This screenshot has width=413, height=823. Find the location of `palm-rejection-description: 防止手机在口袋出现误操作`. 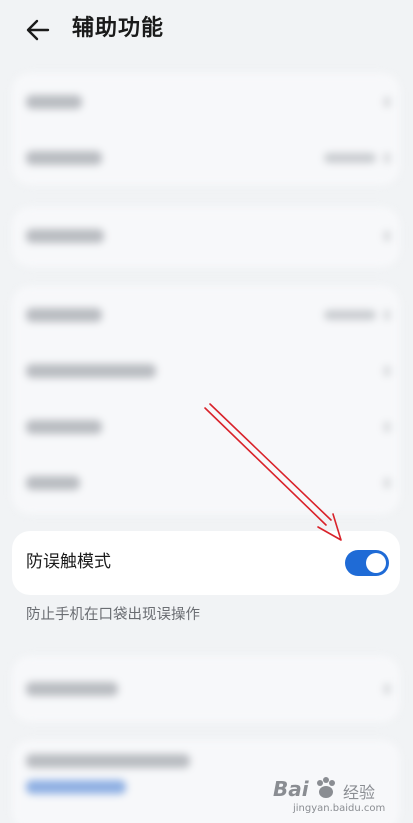

palm-rejection-description: 防止手机在口袋出现误操作 is located at coordinates (113, 615).